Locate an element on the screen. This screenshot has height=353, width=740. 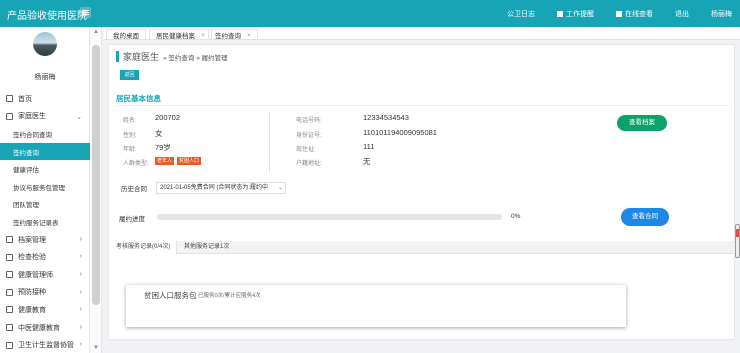
hukou-value: 无 is located at coordinates (367, 161).